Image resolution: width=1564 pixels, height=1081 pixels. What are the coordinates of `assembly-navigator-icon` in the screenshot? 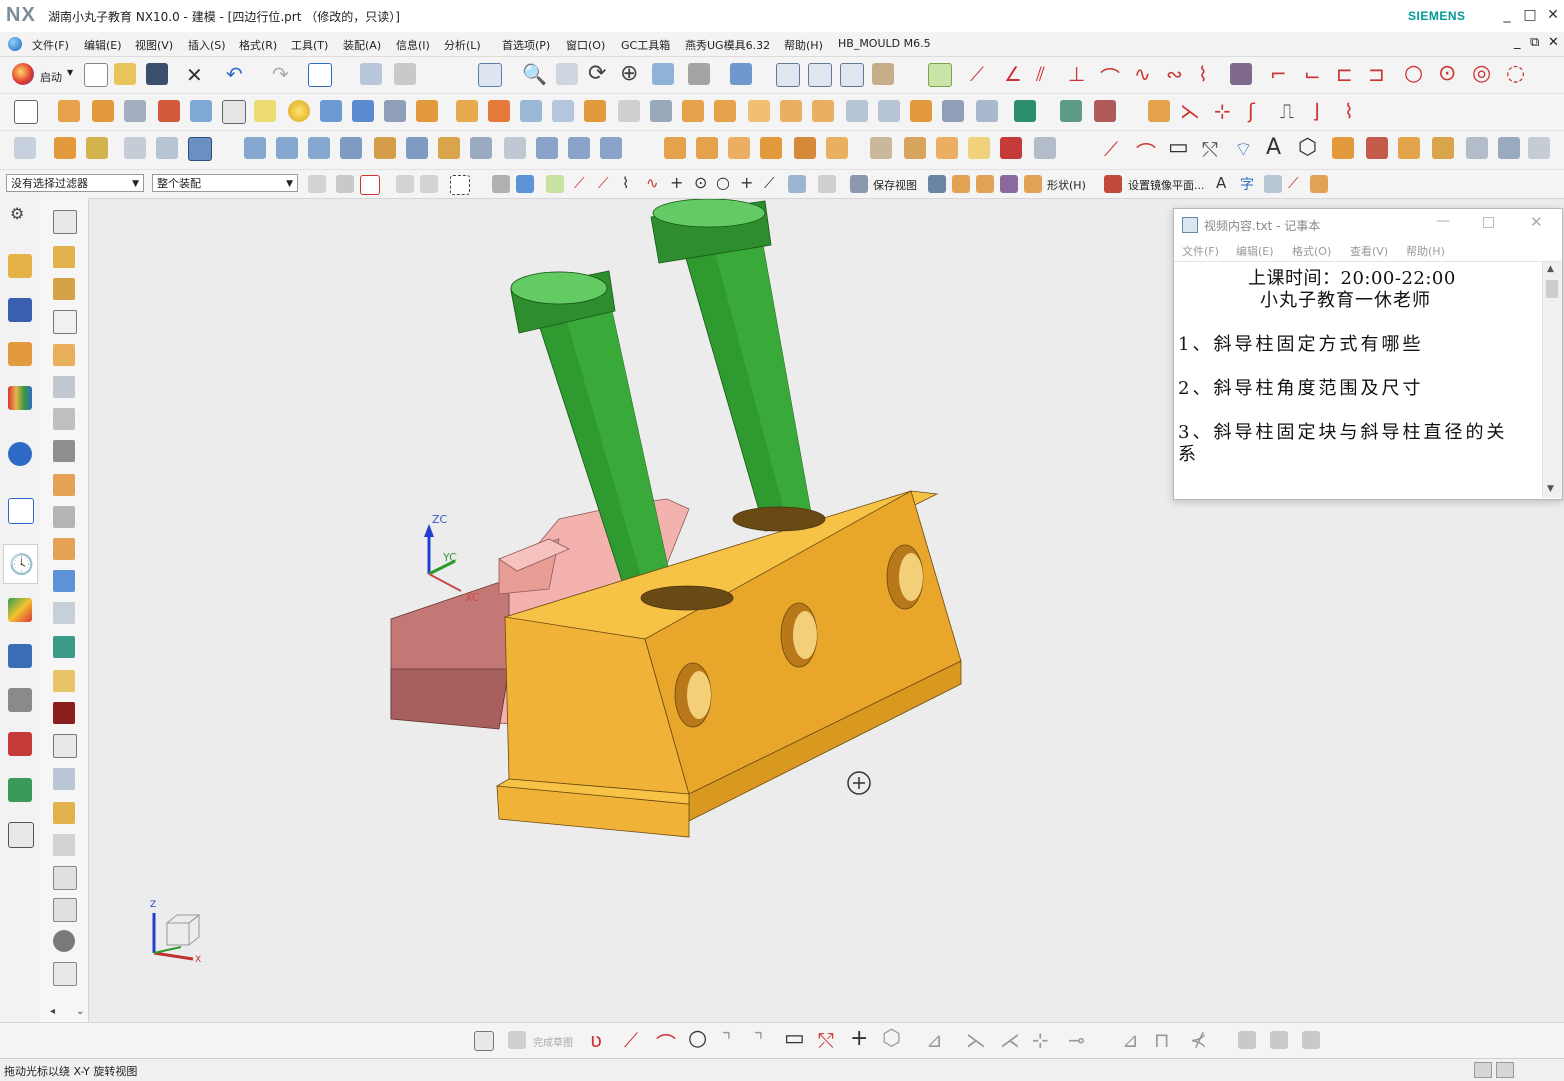 It's located at (20, 266).